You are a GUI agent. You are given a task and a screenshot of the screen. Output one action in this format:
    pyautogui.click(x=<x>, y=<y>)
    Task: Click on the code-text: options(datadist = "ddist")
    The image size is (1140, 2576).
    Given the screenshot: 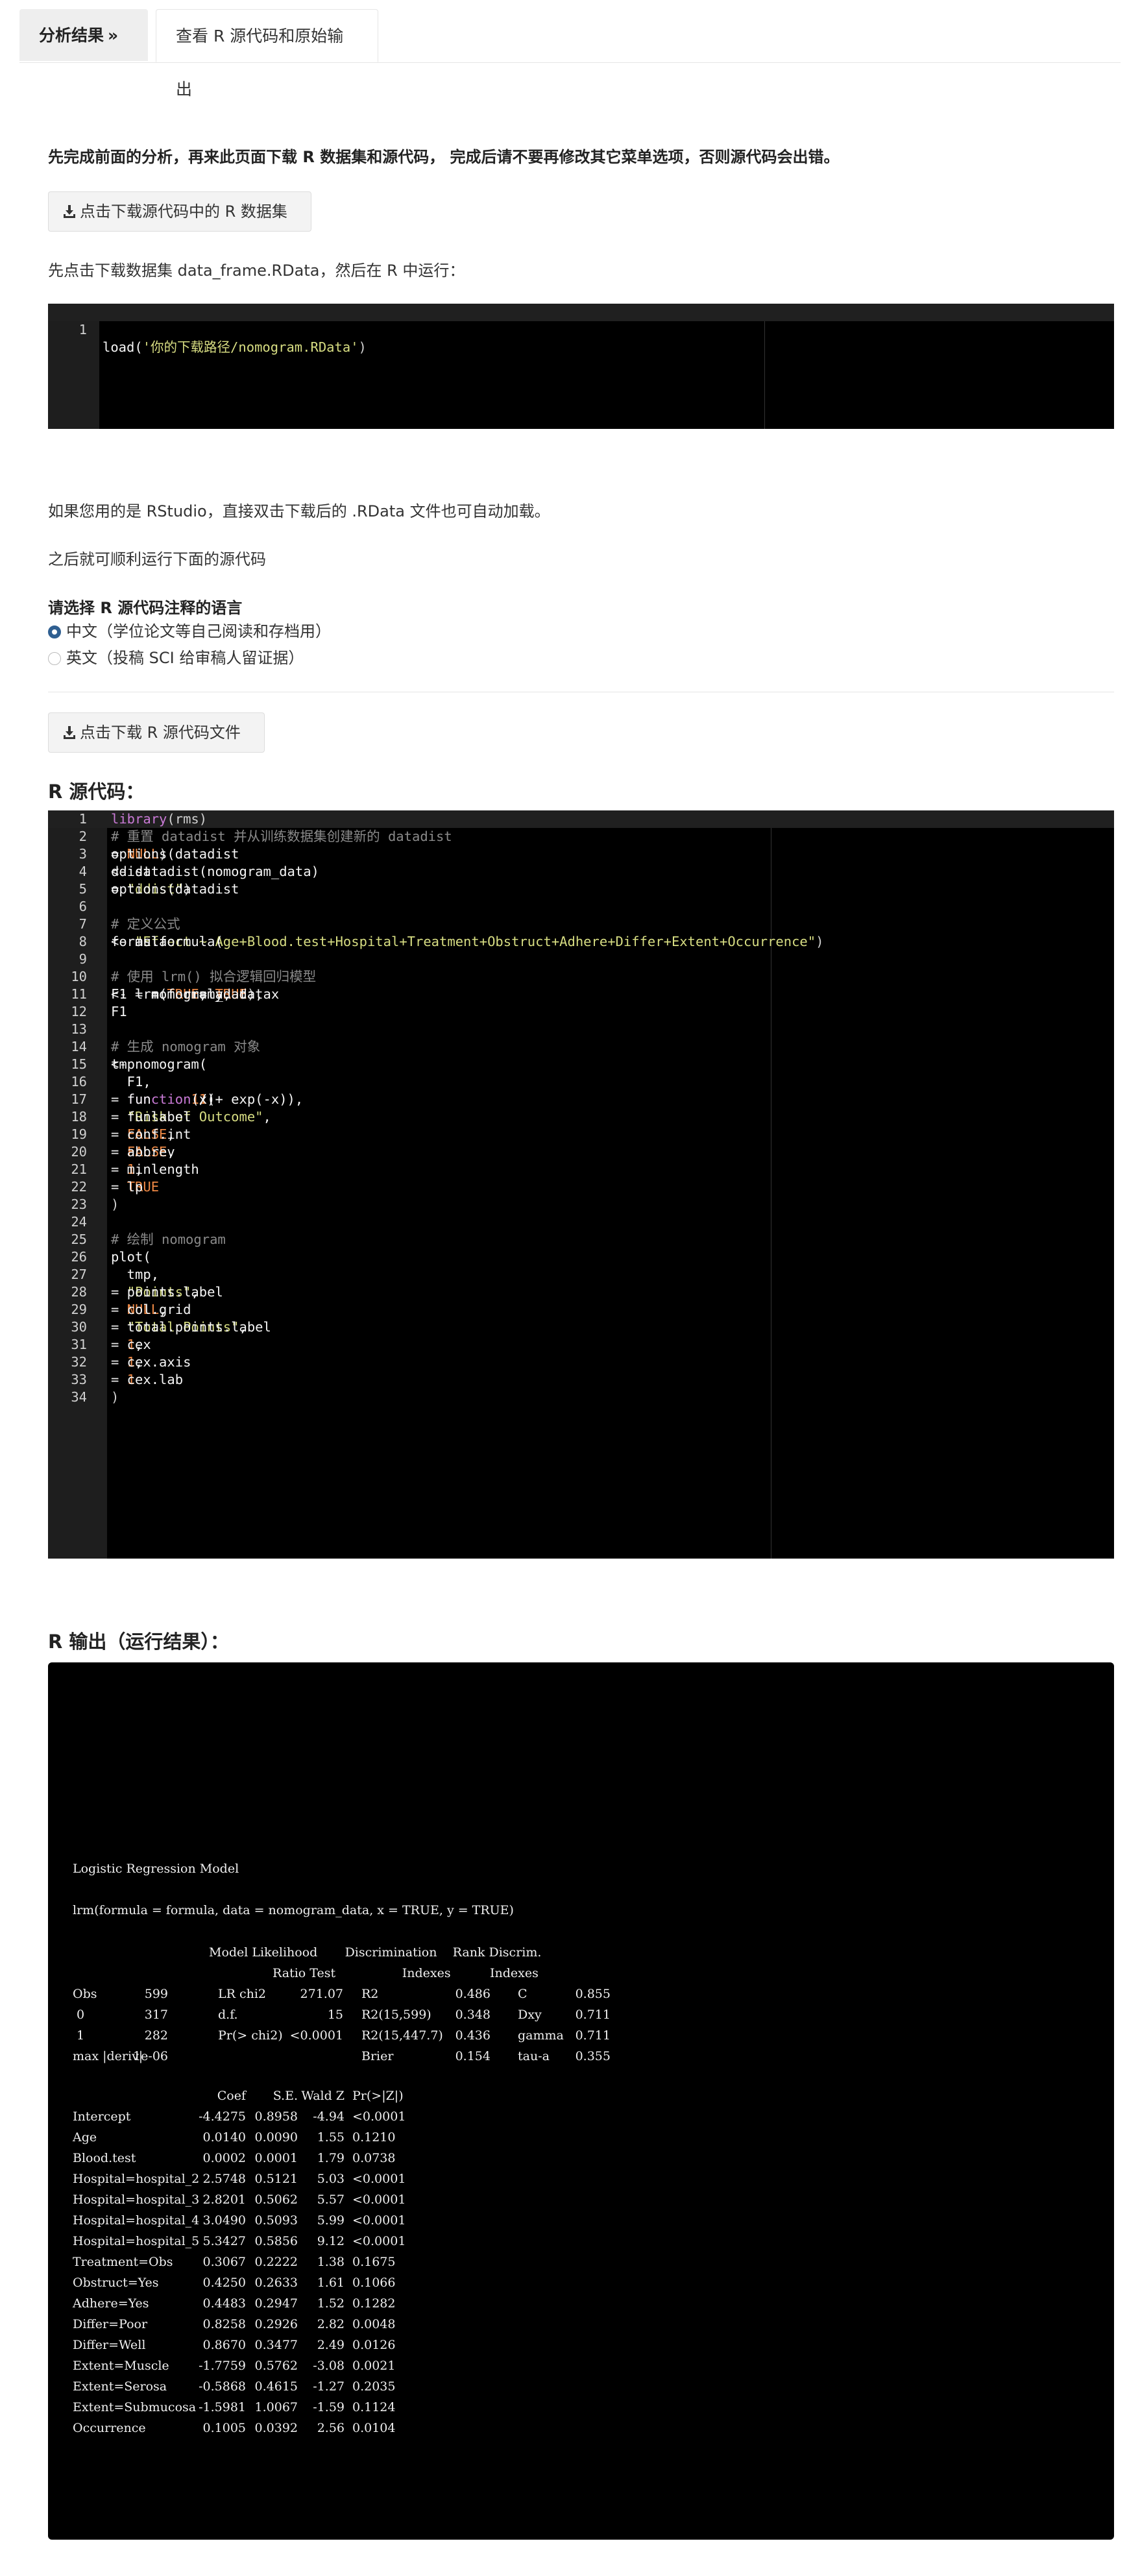 What is the action you would take?
    pyautogui.click(x=175, y=889)
    